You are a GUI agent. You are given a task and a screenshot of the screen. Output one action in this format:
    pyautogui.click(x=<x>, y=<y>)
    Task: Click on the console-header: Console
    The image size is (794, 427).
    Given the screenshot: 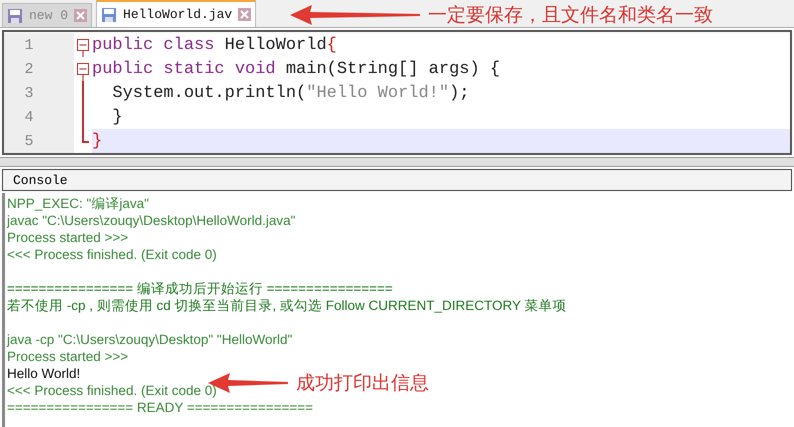 What is the action you would take?
    pyautogui.click(x=397, y=180)
    